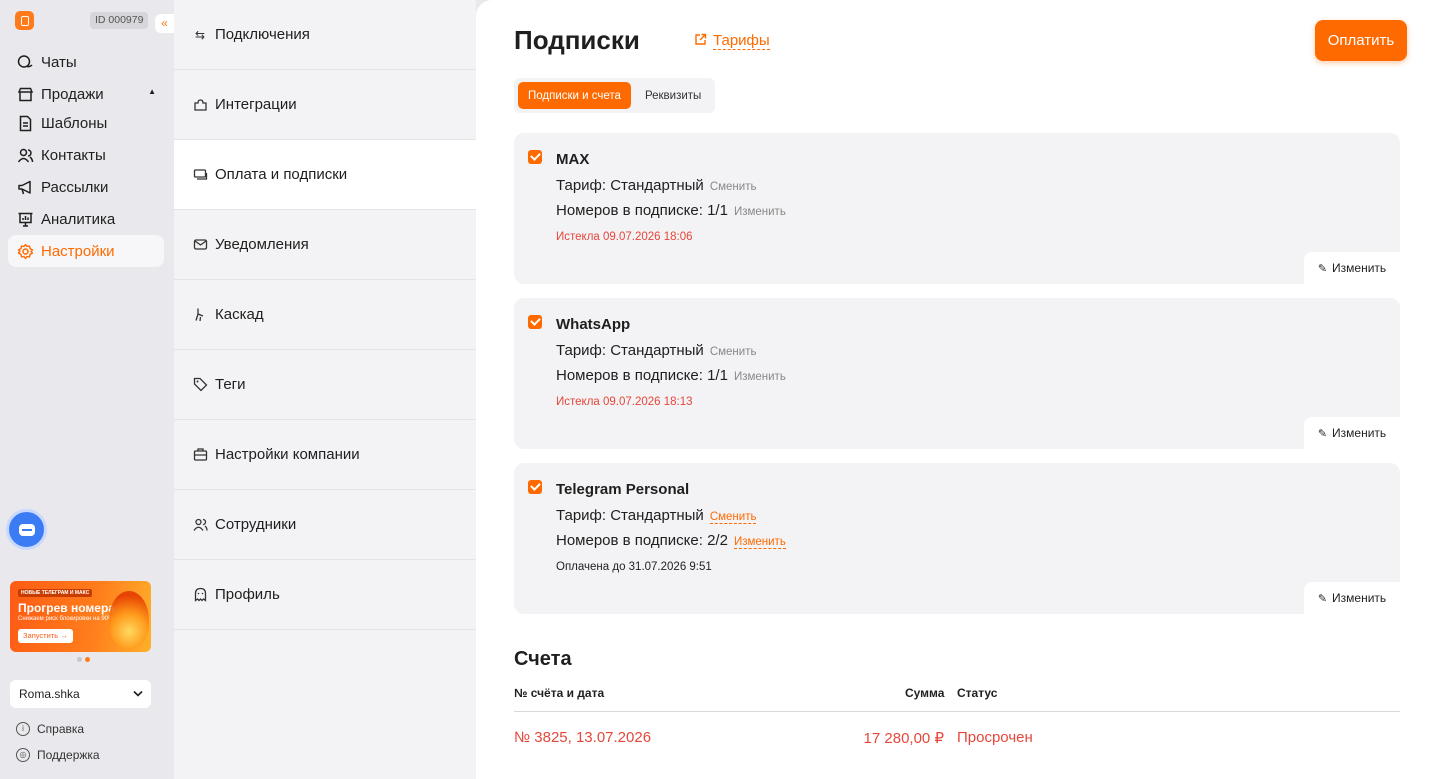  I want to click on sidebar-item-analytics: Аналитика, so click(86, 219).